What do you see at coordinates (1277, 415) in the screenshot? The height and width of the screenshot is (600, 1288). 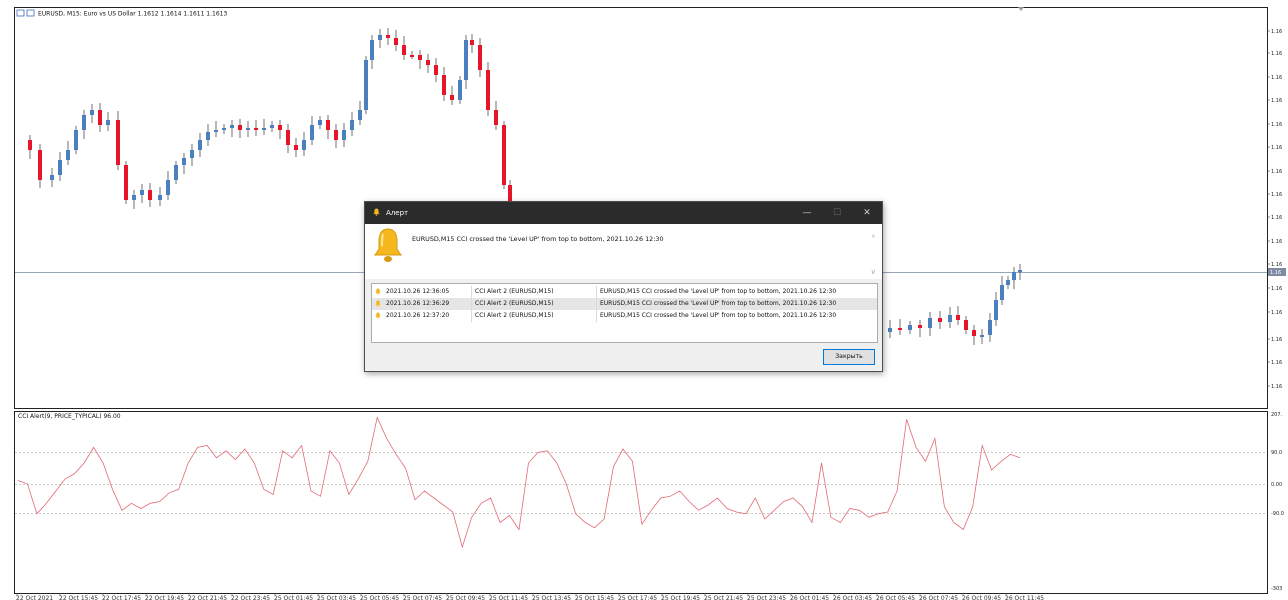 I see `cci-axis-label: 207.` at bounding box center [1277, 415].